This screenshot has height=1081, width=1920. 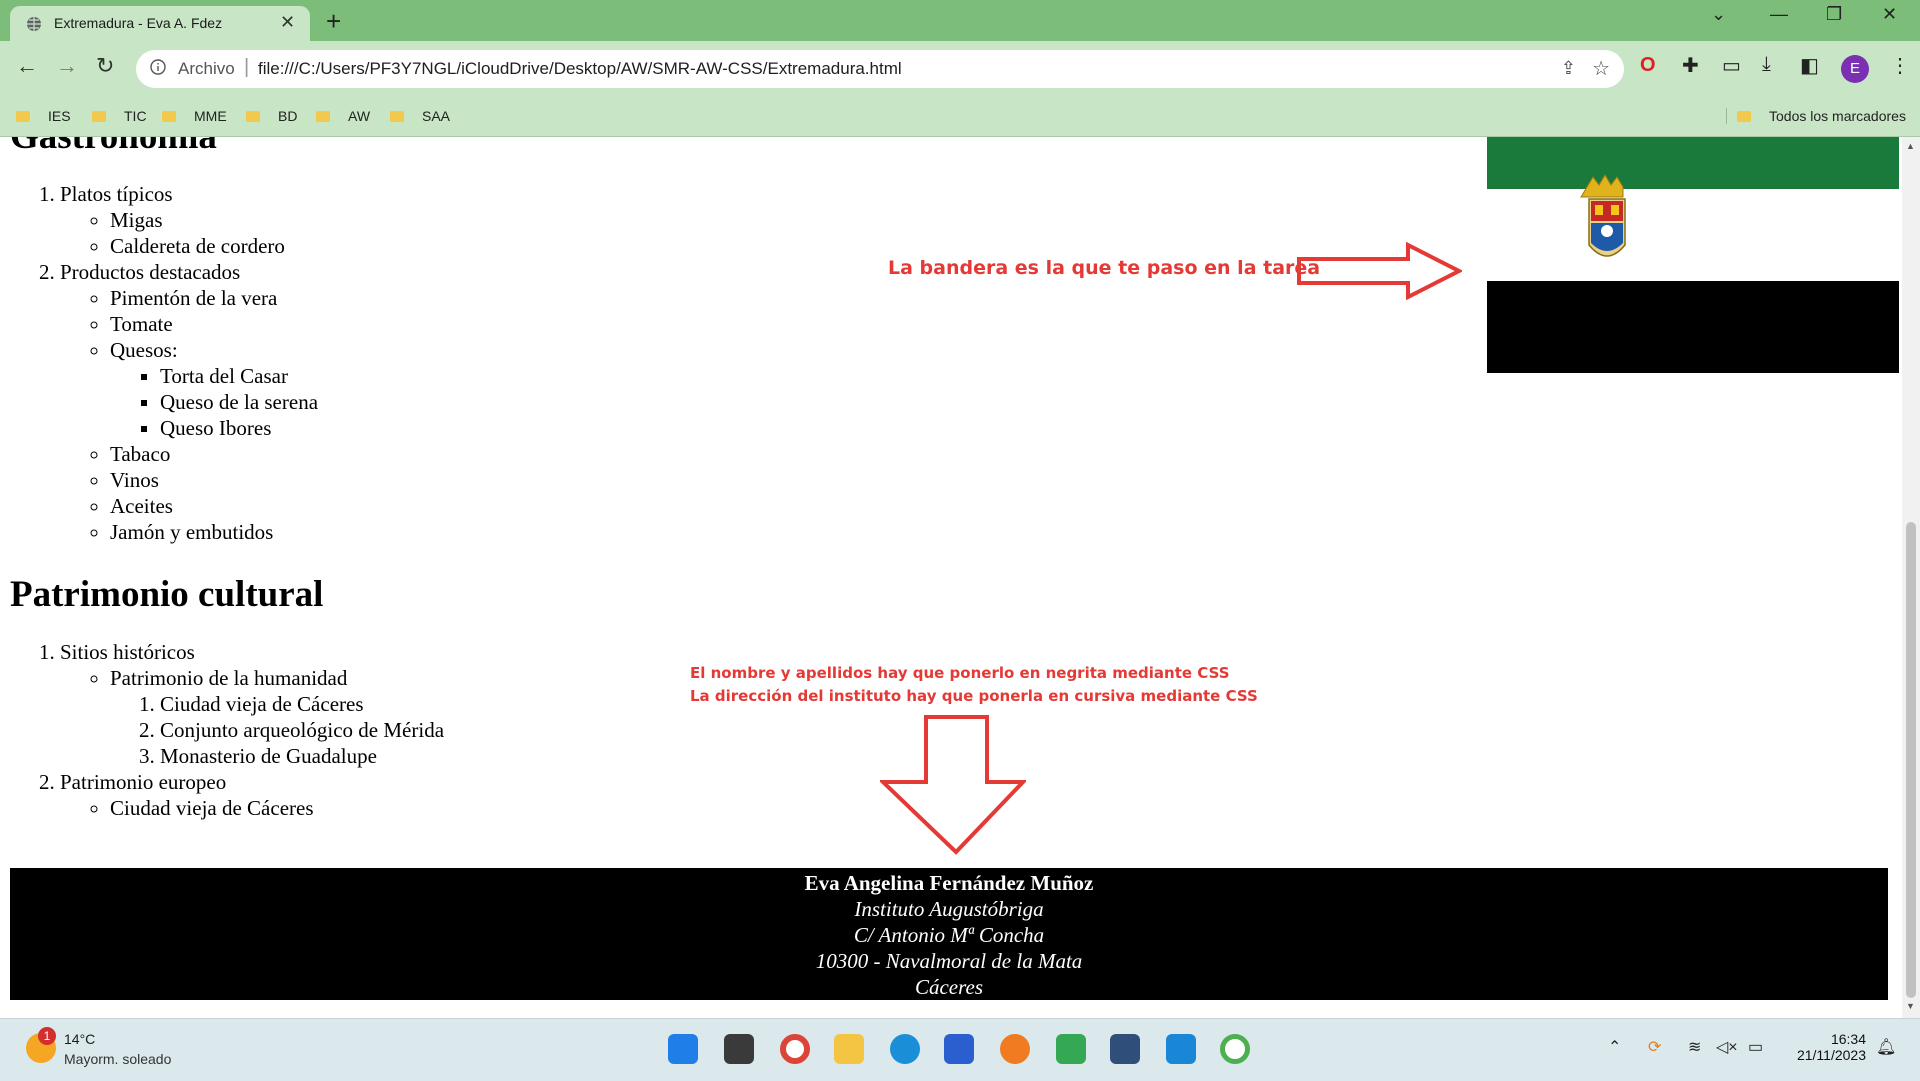 I want to click on list-item: Torta del Casar, so click(x=835, y=376).